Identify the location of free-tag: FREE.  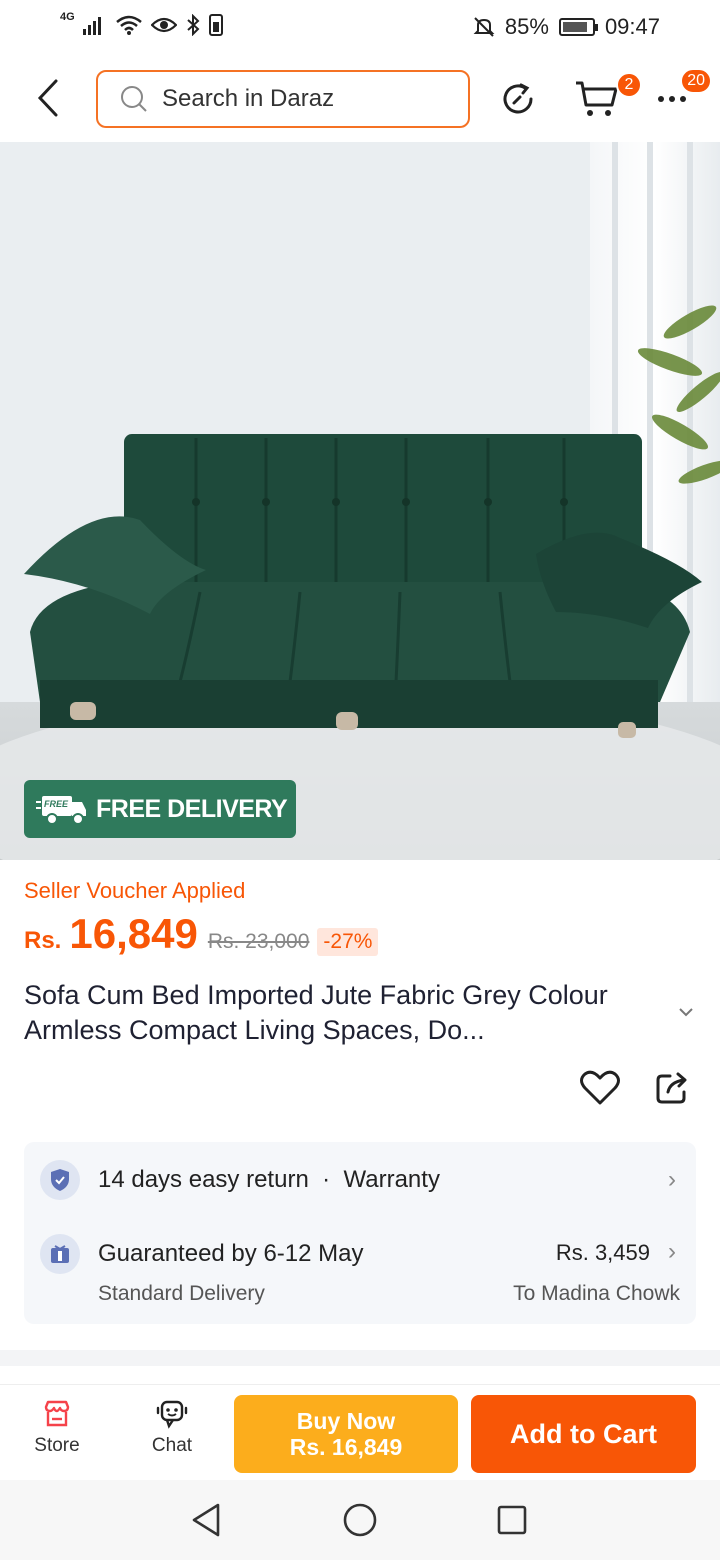
(56, 804).